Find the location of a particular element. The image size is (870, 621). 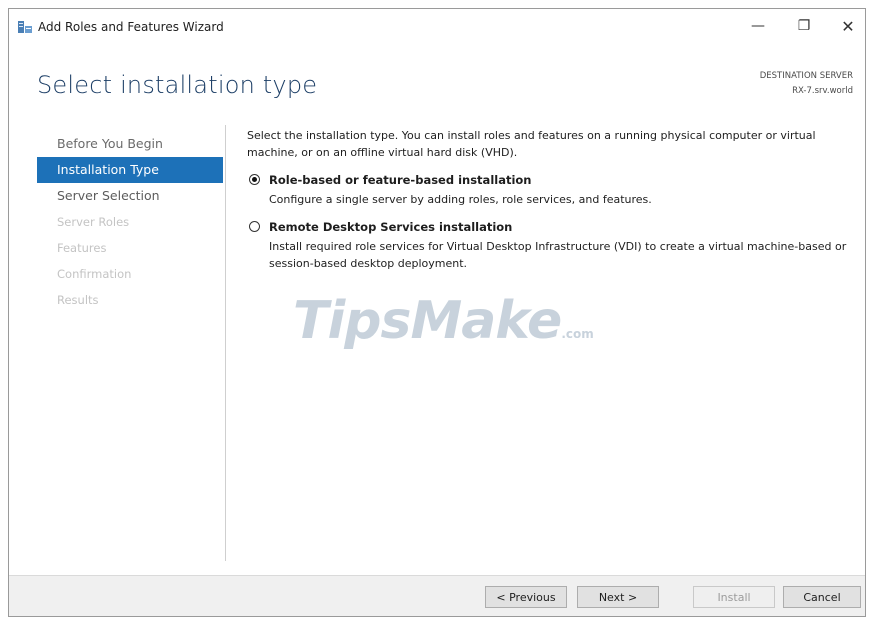

nav-item-features: Features is located at coordinates (82, 248).